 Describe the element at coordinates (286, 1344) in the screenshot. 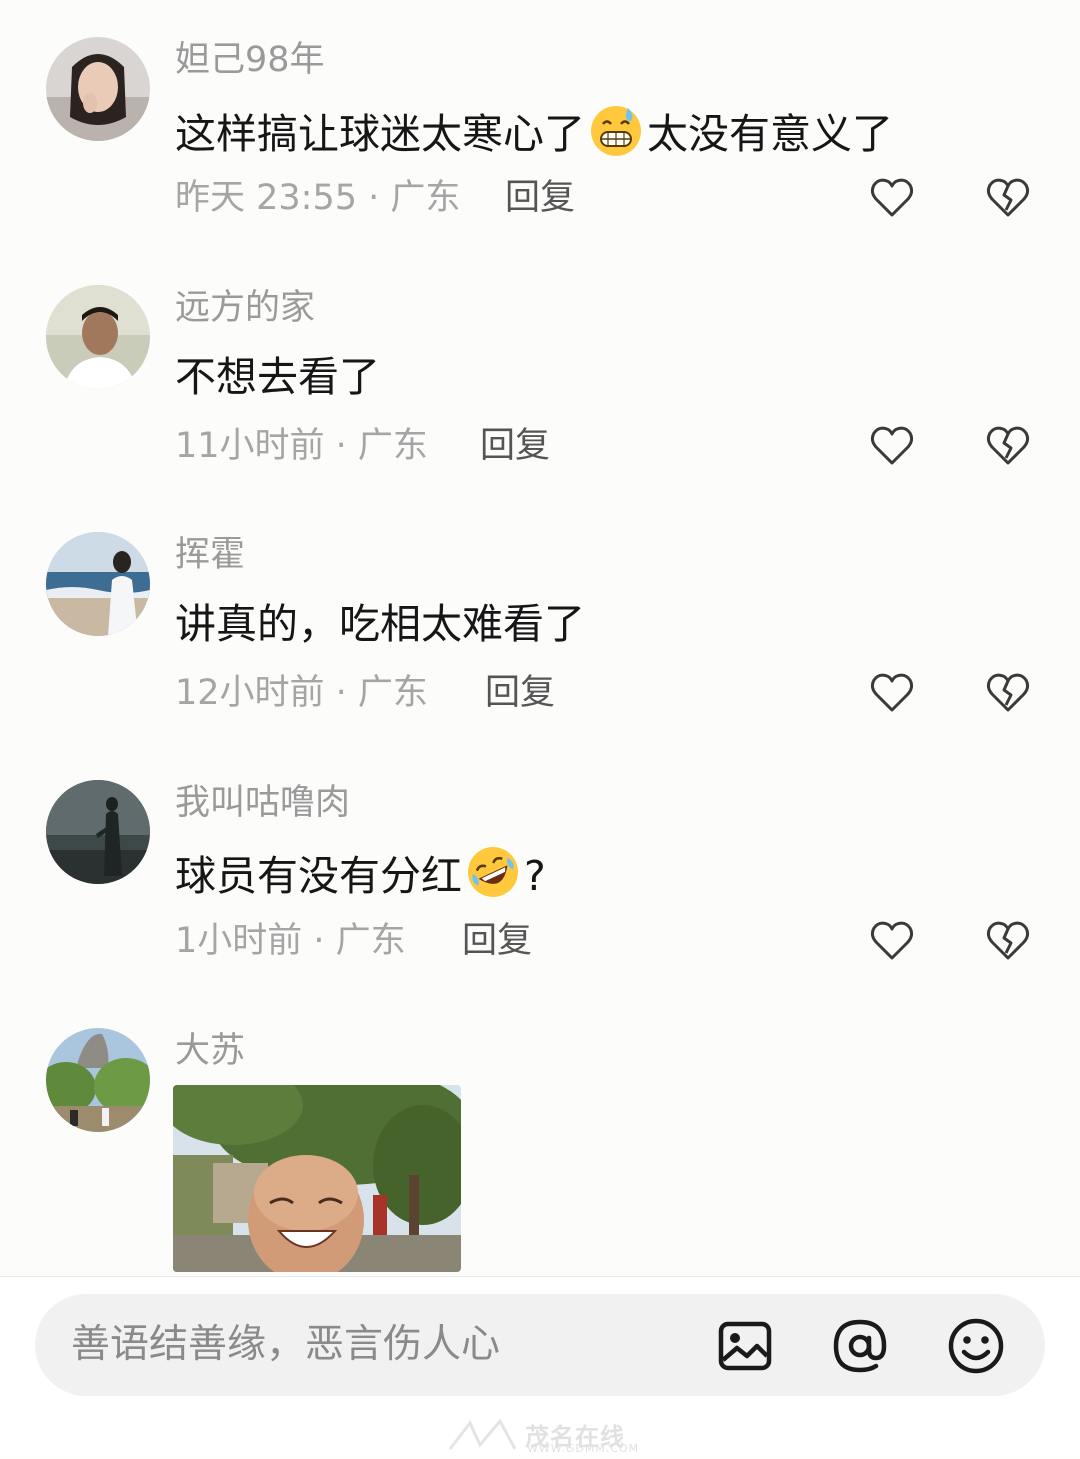

I see `comment-input-placeholder: 善语结善缘，恶言伤人心` at that location.